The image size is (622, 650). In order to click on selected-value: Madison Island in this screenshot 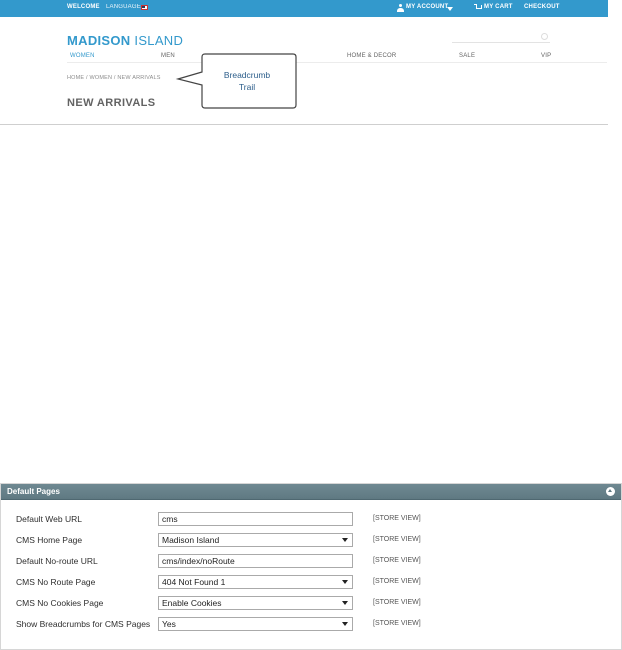, I will do `click(191, 540)`.